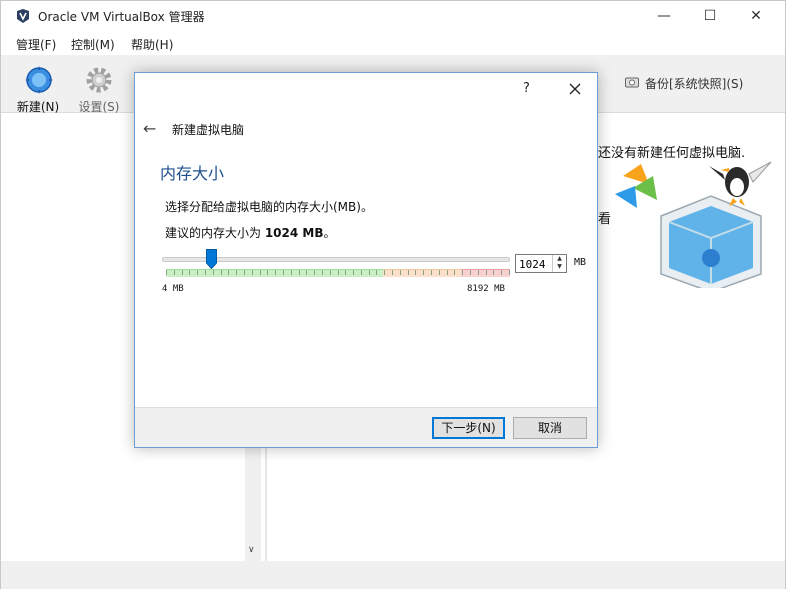 Image resolution: width=786 pixels, height=589 pixels. I want to click on slider-handle, so click(211, 259).